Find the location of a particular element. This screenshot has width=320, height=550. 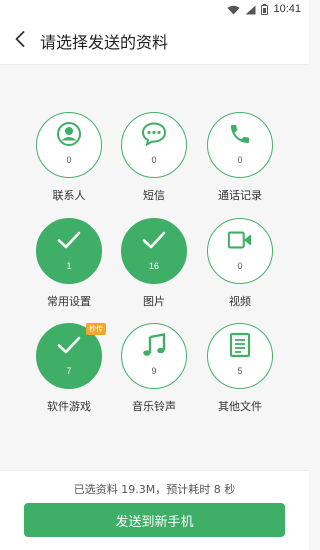

category-videos: 0 视频 is located at coordinates (240, 273).